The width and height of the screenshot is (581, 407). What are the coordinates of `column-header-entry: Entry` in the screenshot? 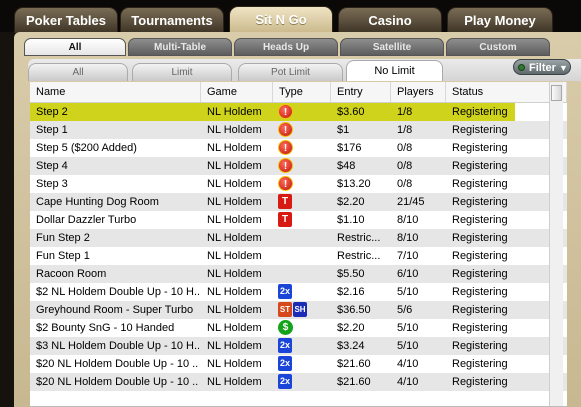 It's located at (361, 92).